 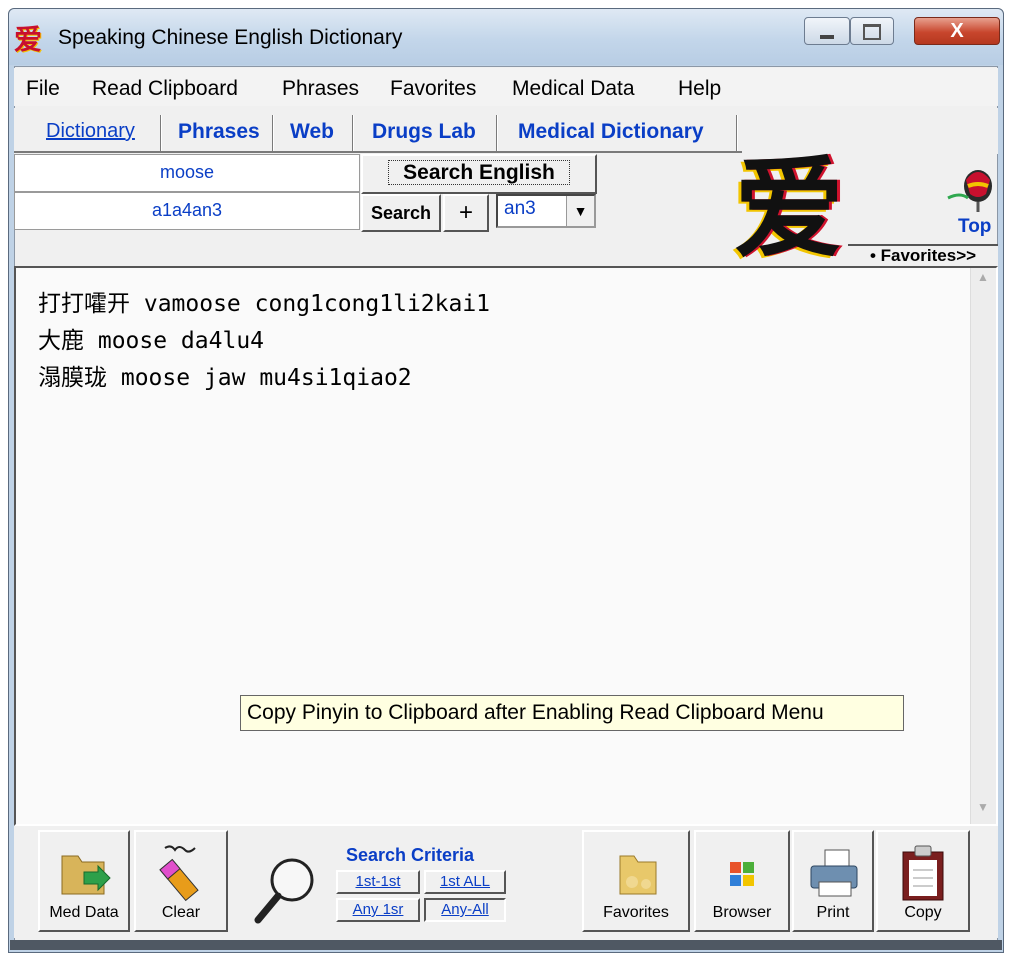 I want to click on menu-file: File, so click(x=43, y=89).